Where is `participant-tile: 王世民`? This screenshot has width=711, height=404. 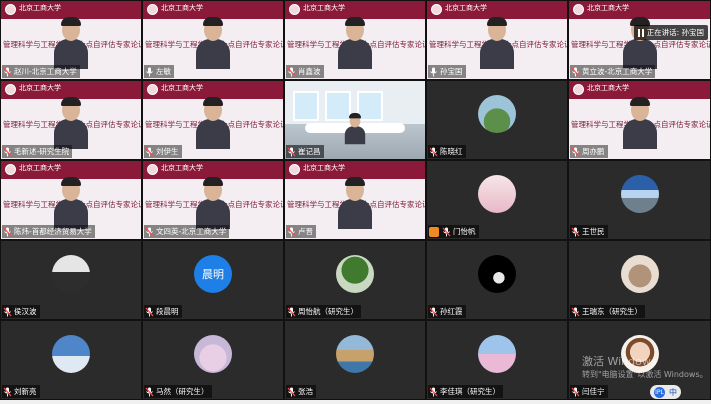 participant-tile: 王世民 is located at coordinates (639, 200).